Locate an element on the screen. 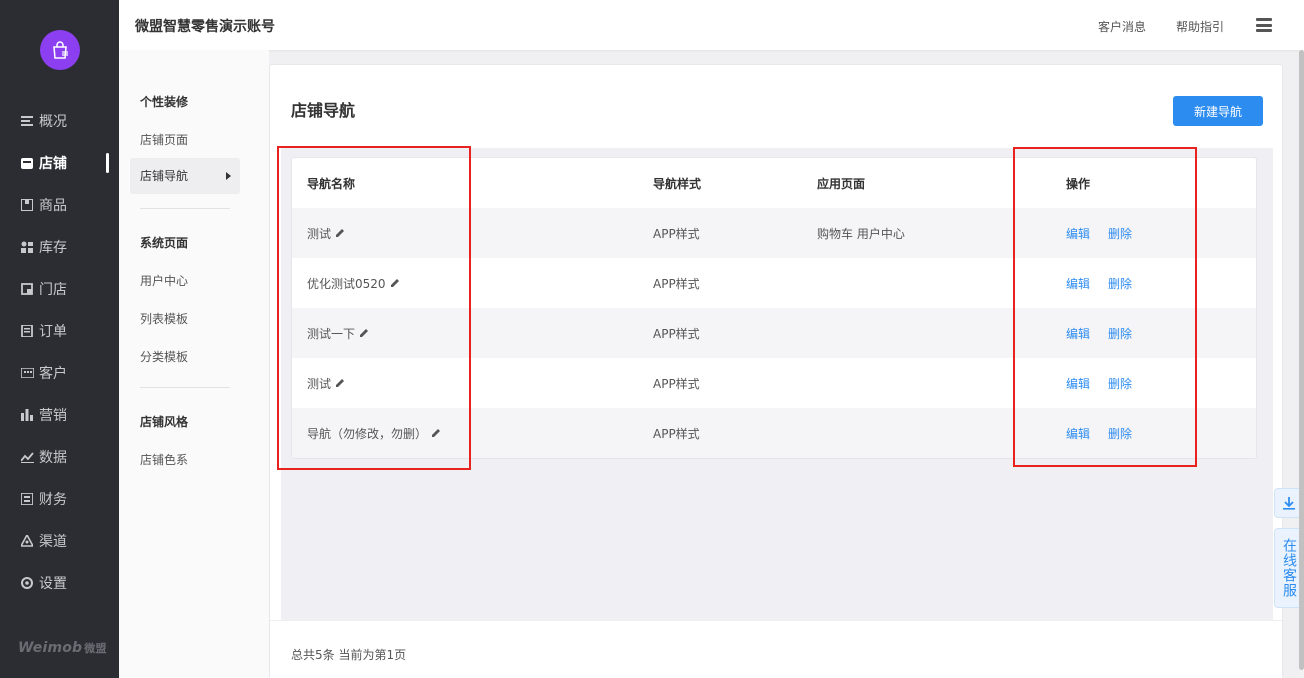  nav-item-goods: 商品 is located at coordinates (59, 205).